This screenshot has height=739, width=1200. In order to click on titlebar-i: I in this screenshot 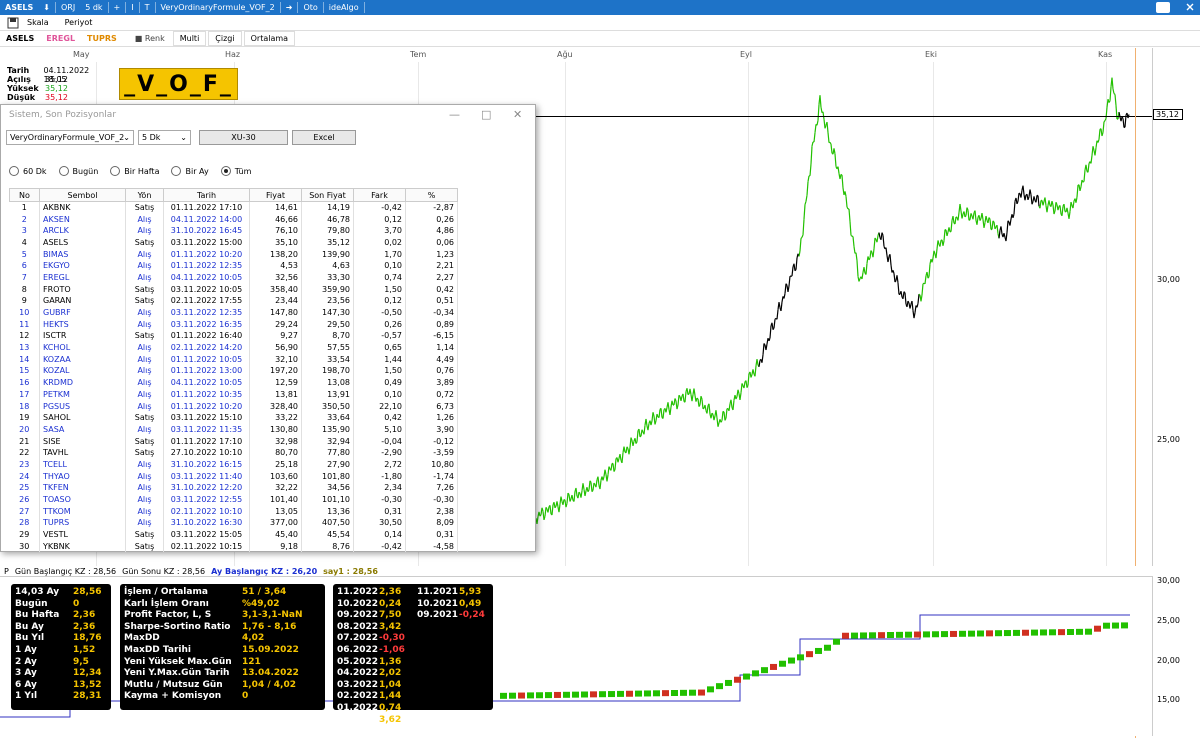, I will do `click(132, 7)`.